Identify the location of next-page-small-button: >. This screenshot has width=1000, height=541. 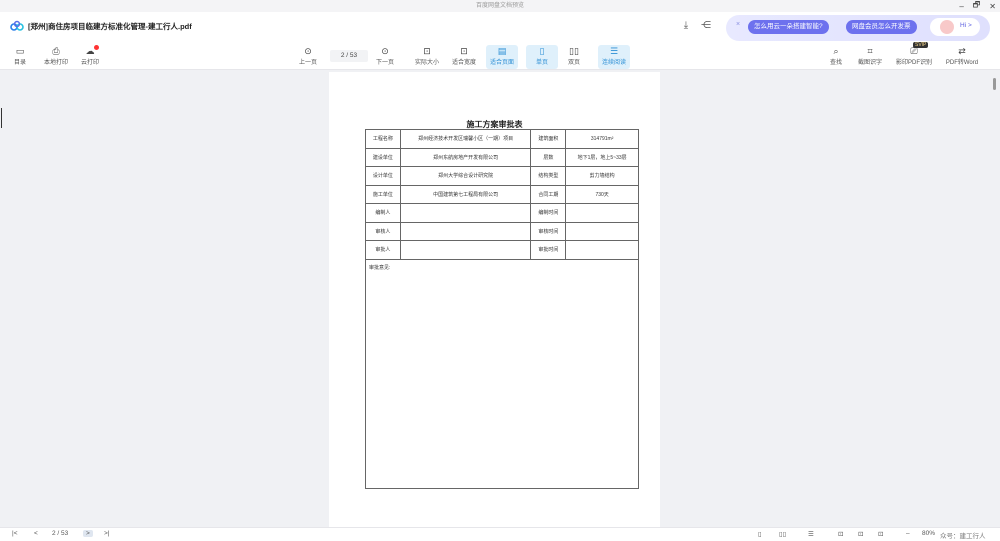
(88, 533).